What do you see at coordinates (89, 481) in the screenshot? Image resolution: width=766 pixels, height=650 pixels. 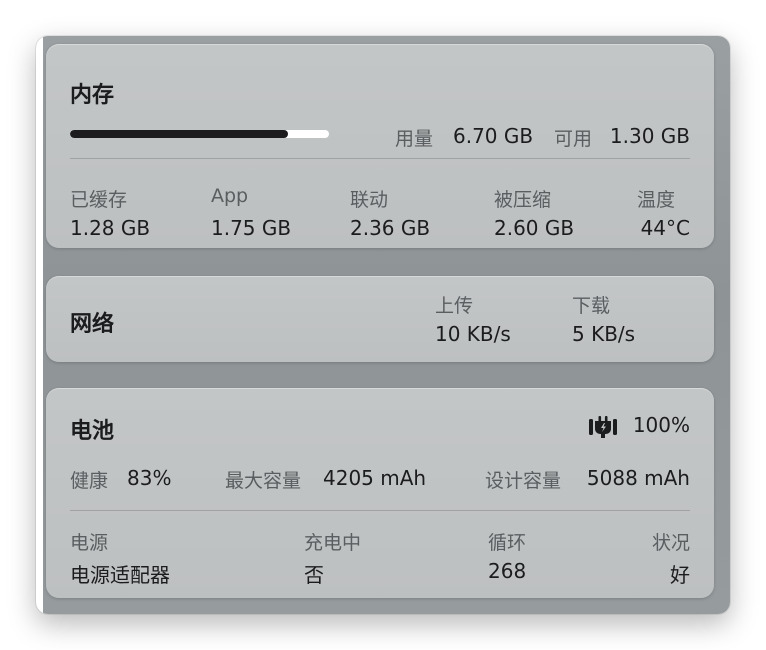 I see `battery-health-label: 健康` at bounding box center [89, 481].